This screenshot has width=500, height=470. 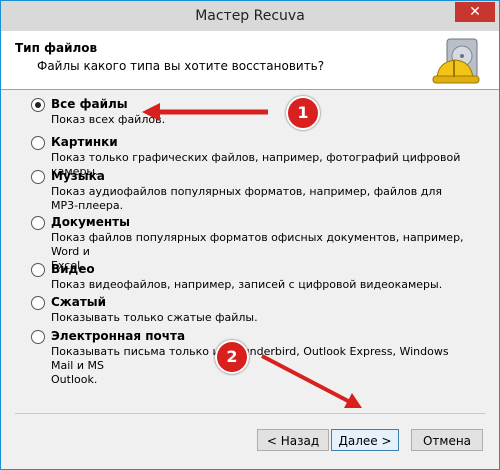 I want to click on next-button: Далее >, so click(x=365, y=440).